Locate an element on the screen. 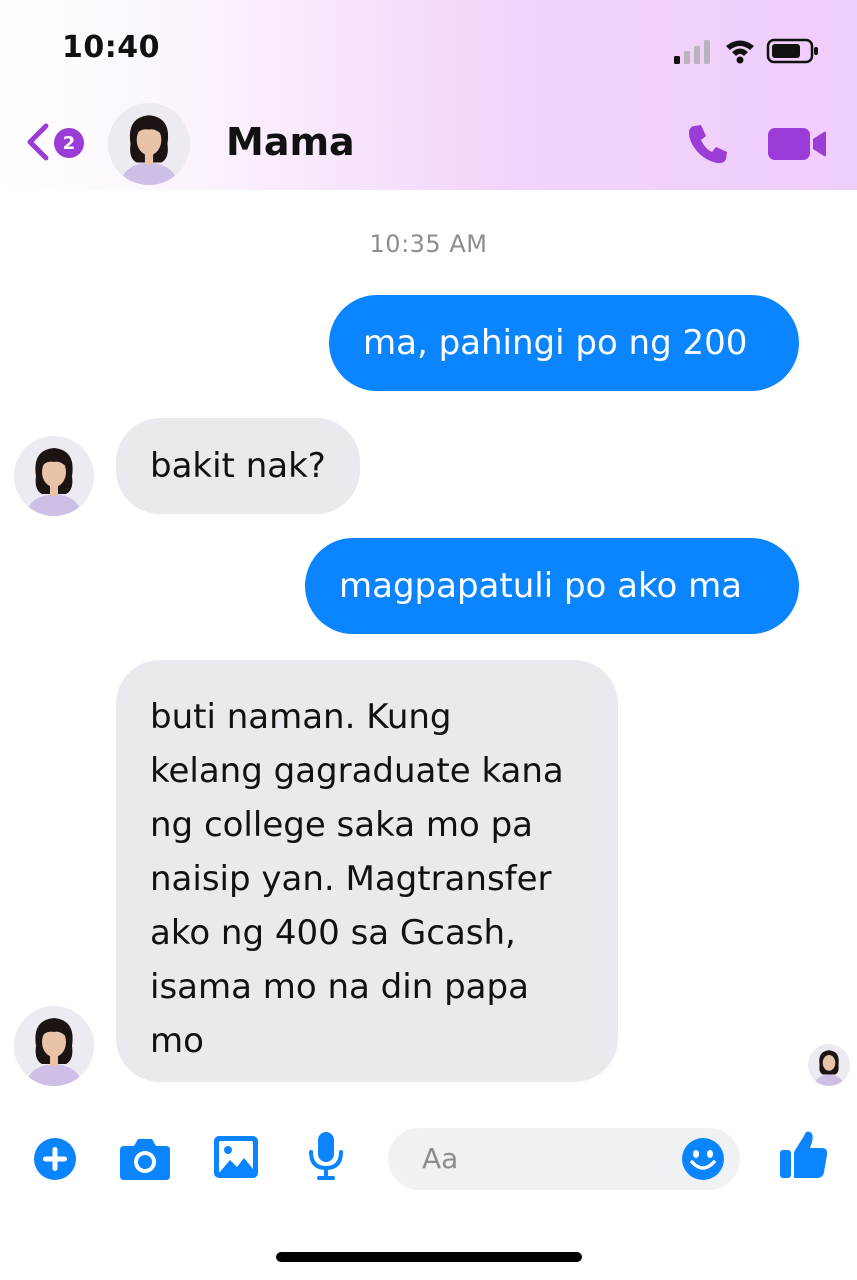 Image resolution: width=857 pixels, height=1280 pixels. read-receipt-avatar is located at coordinates (829, 1065).